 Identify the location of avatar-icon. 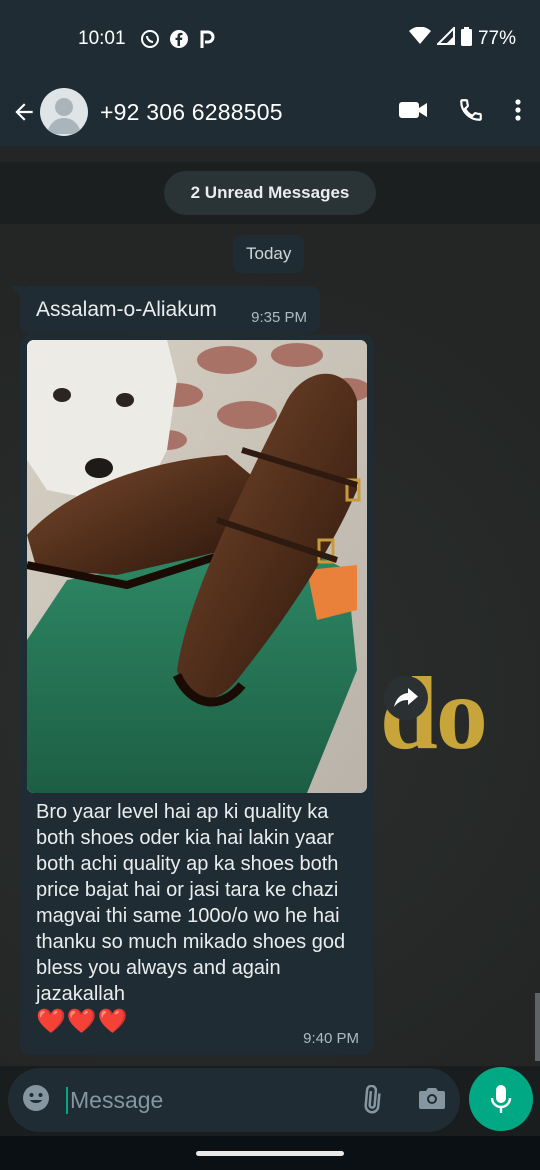
(64, 112).